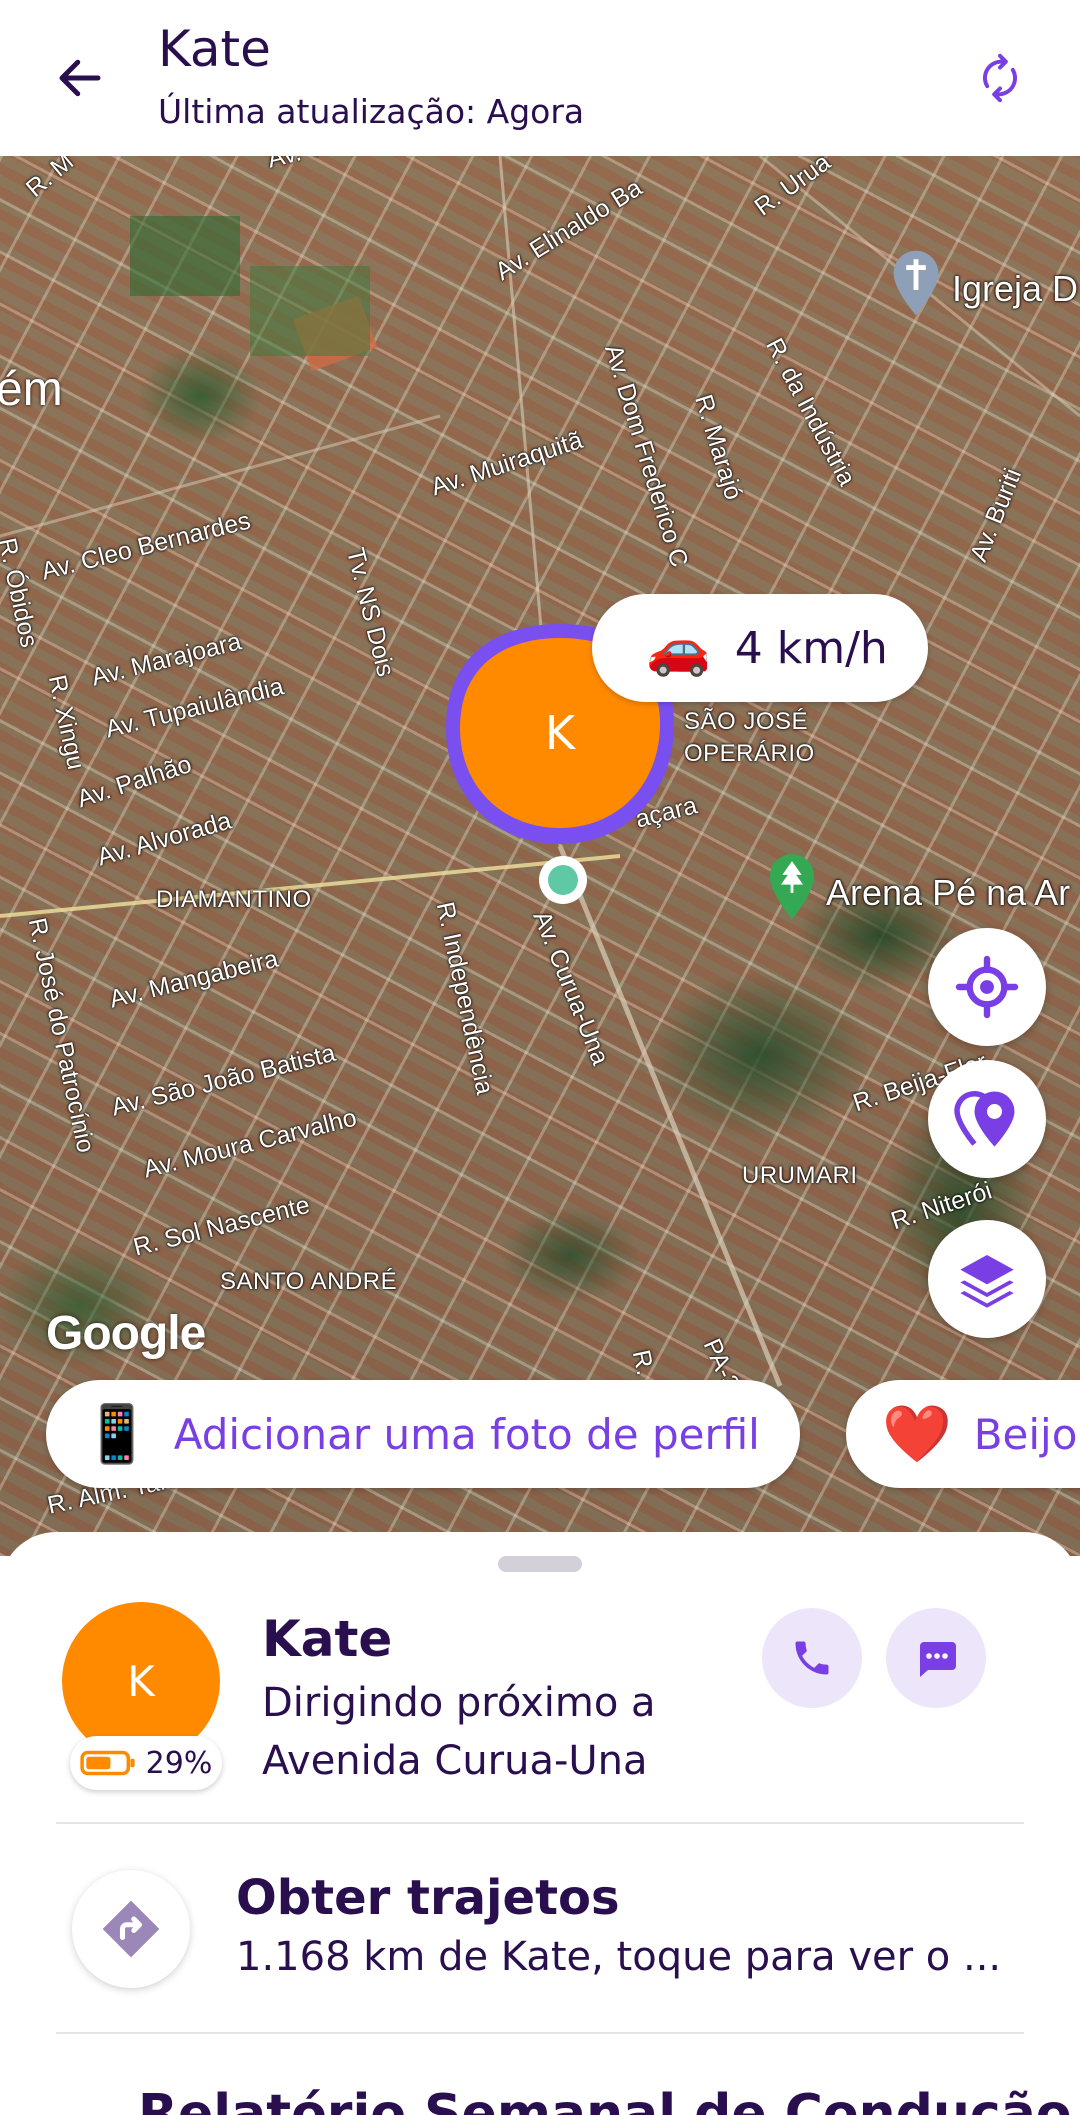 This screenshot has height=2115, width=1080. What do you see at coordinates (428, 1898) in the screenshot?
I see `directions-title: Obter trajetos` at bounding box center [428, 1898].